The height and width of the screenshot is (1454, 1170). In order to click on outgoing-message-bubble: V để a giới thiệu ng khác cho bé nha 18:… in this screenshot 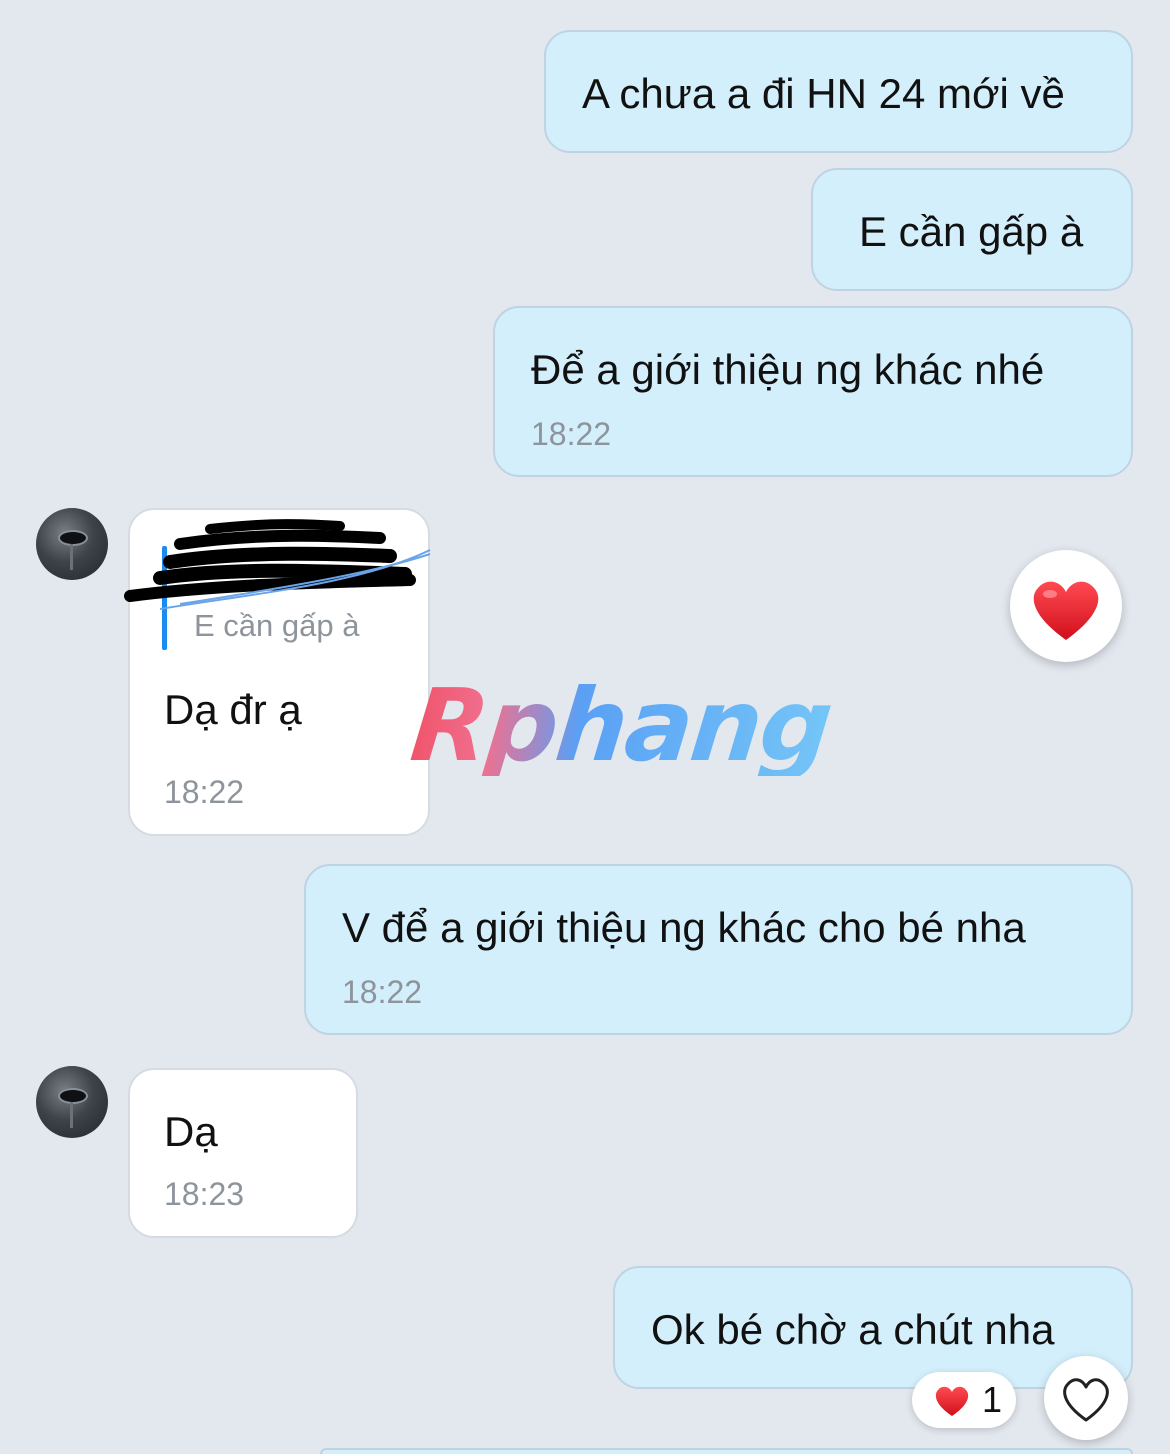, I will do `click(718, 949)`.